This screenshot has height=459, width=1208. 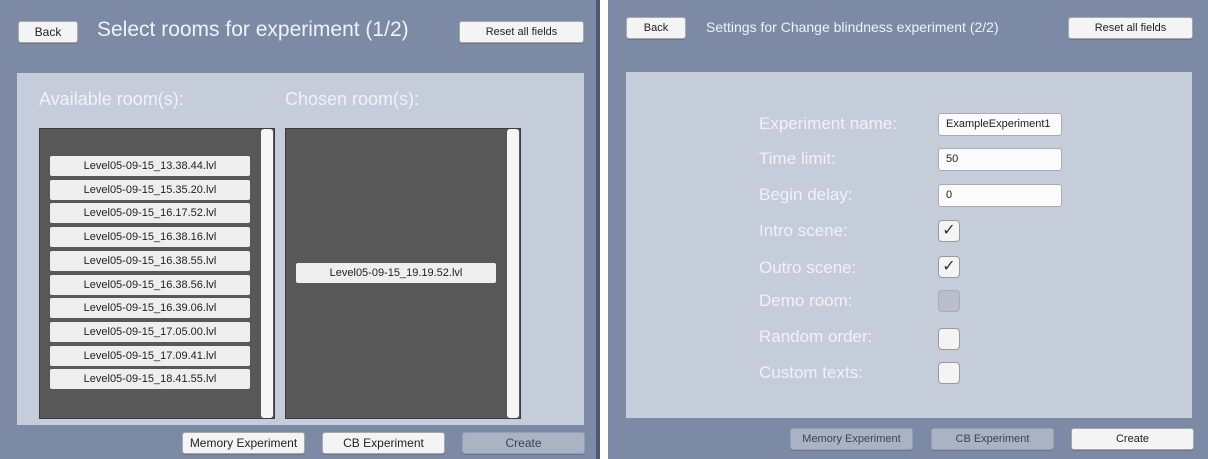 What do you see at coordinates (949, 339) in the screenshot?
I see `random-order-checkbox` at bounding box center [949, 339].